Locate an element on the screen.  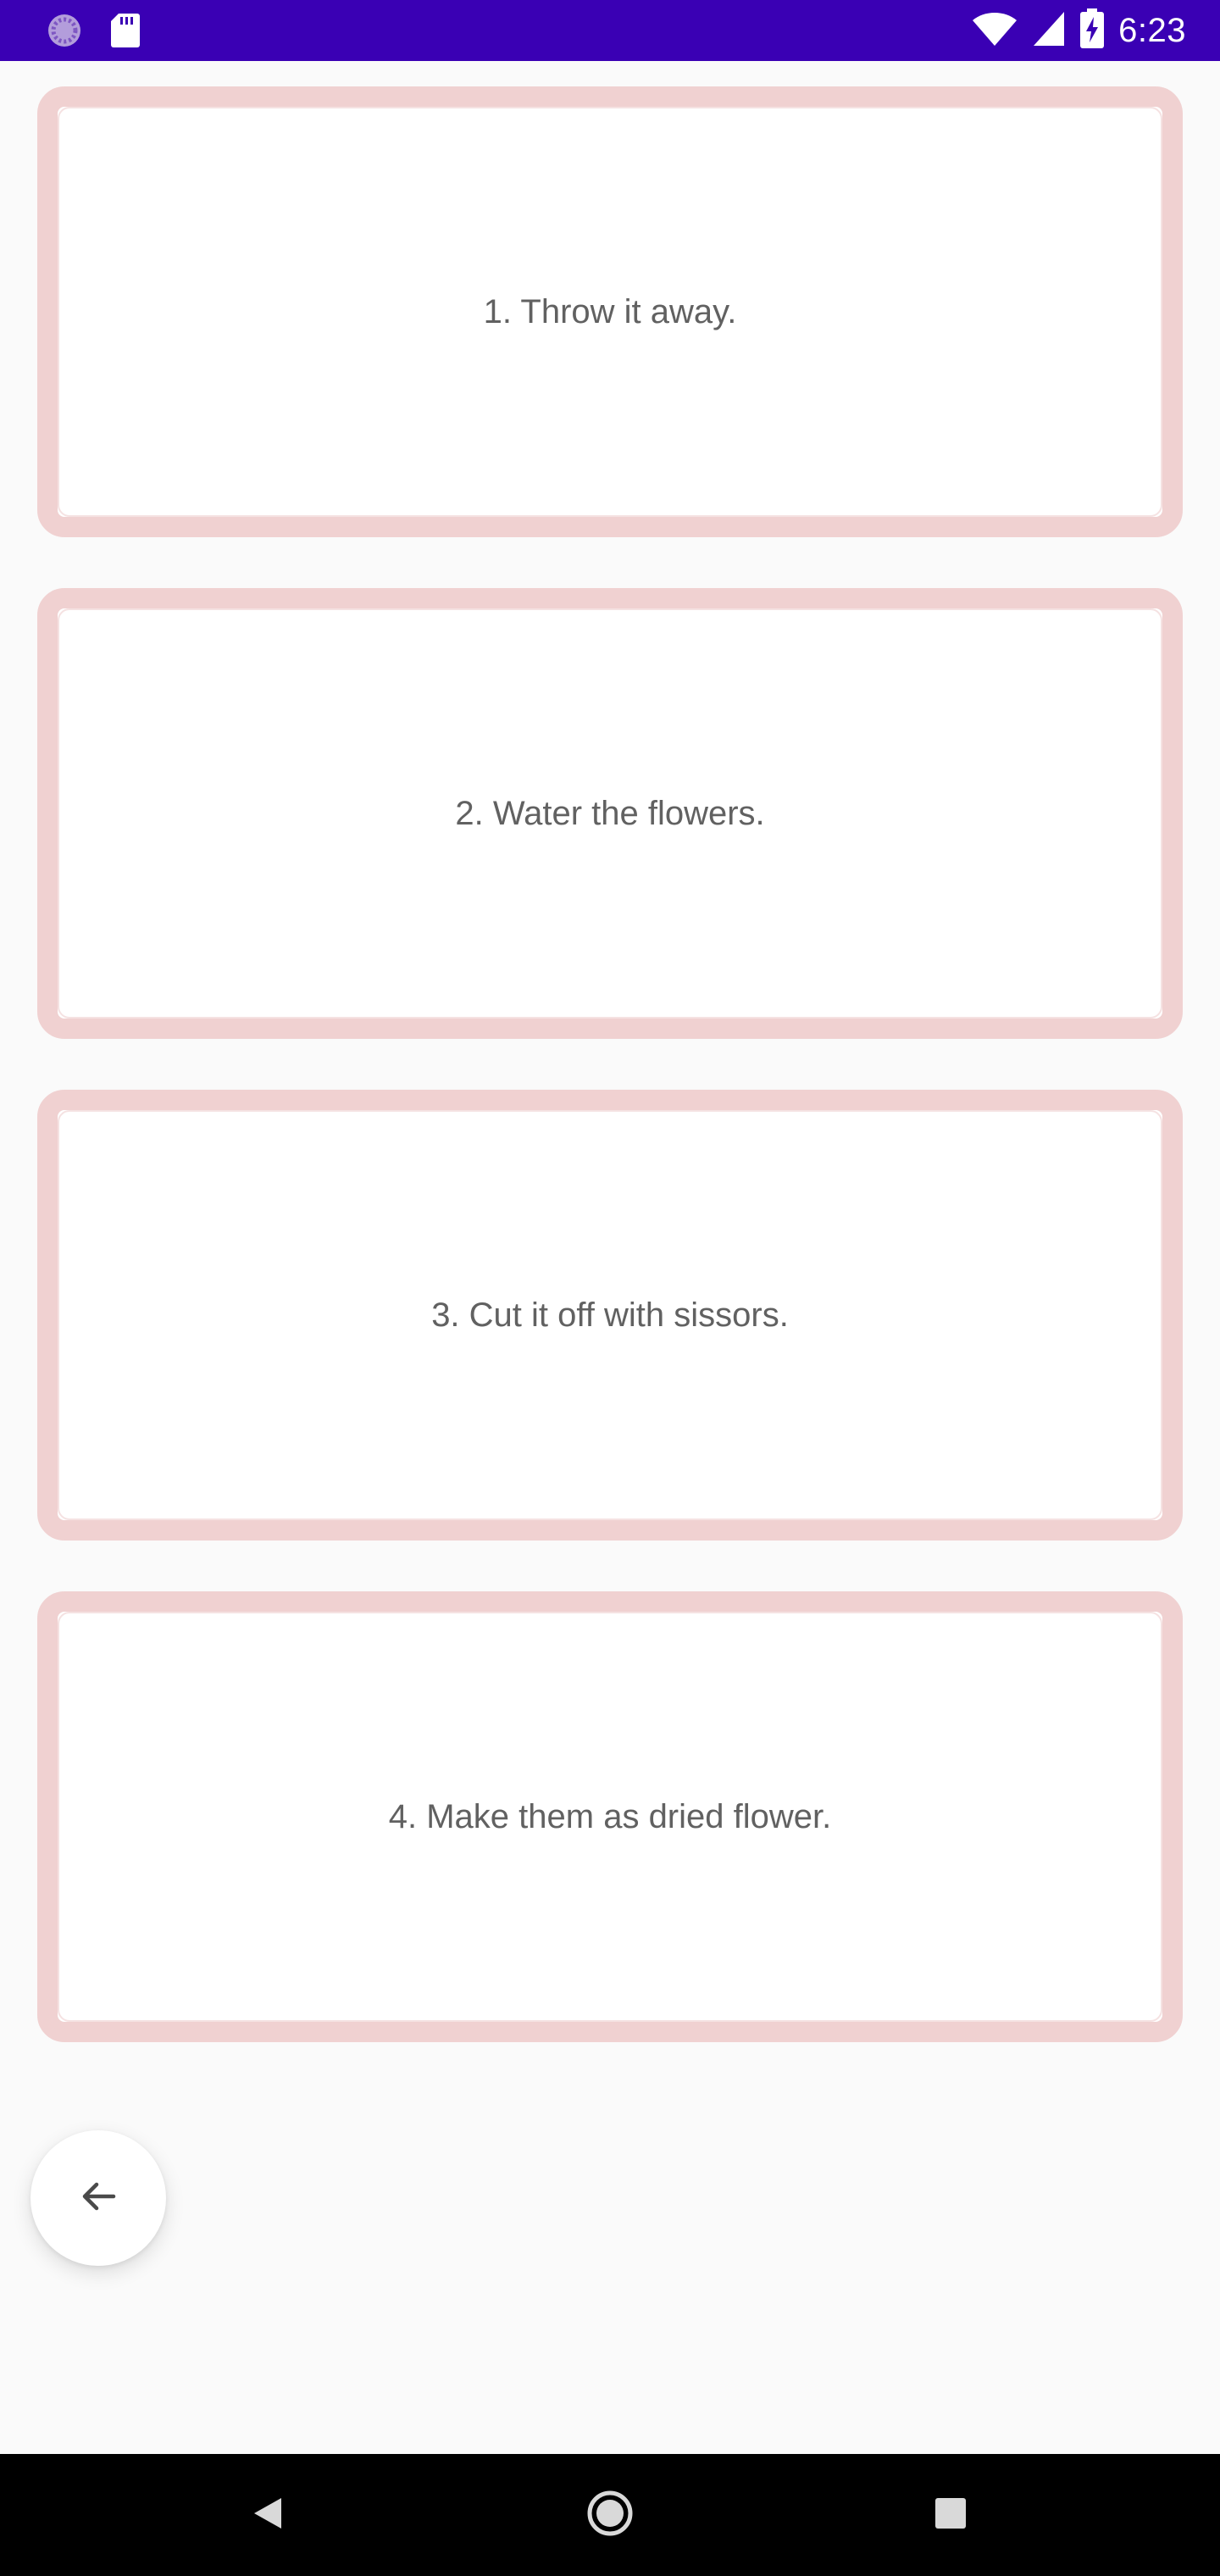
recents-square-icon is located at coordinates (951, 2515).